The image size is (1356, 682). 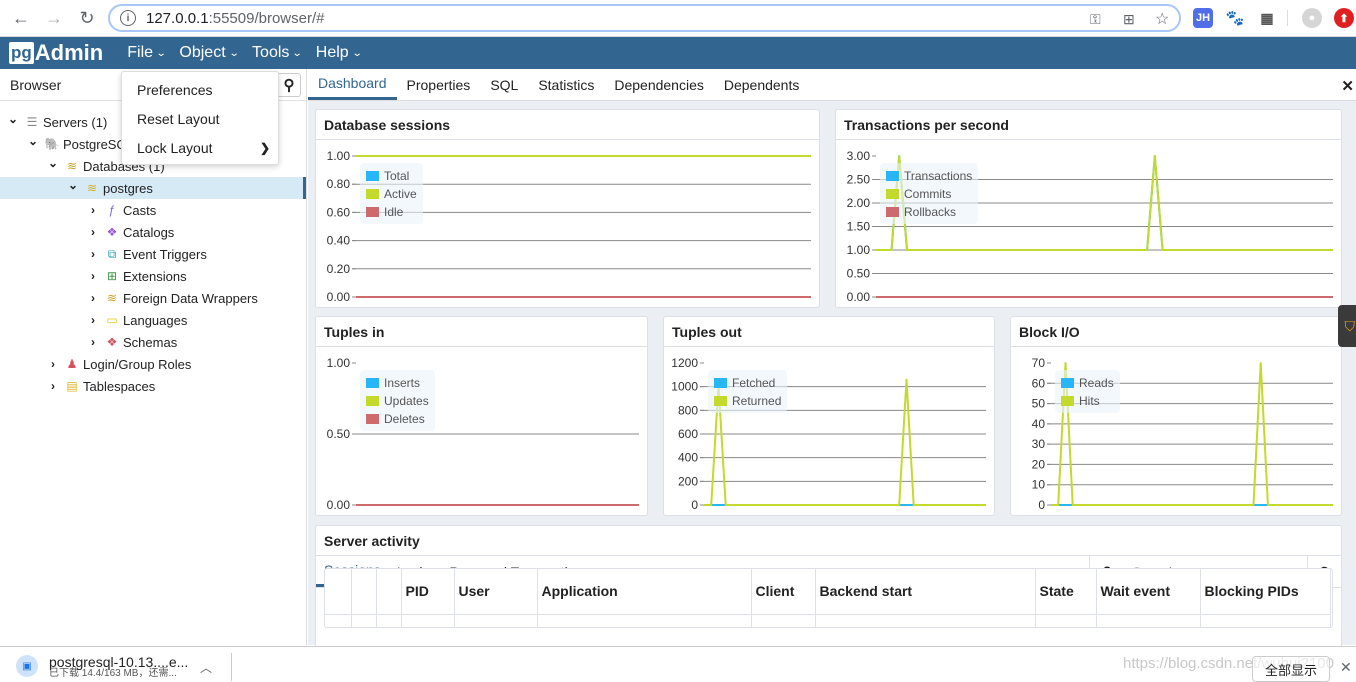 I want to click on tree-node: › ⊞ Extensions, so click(x=153, y=276).